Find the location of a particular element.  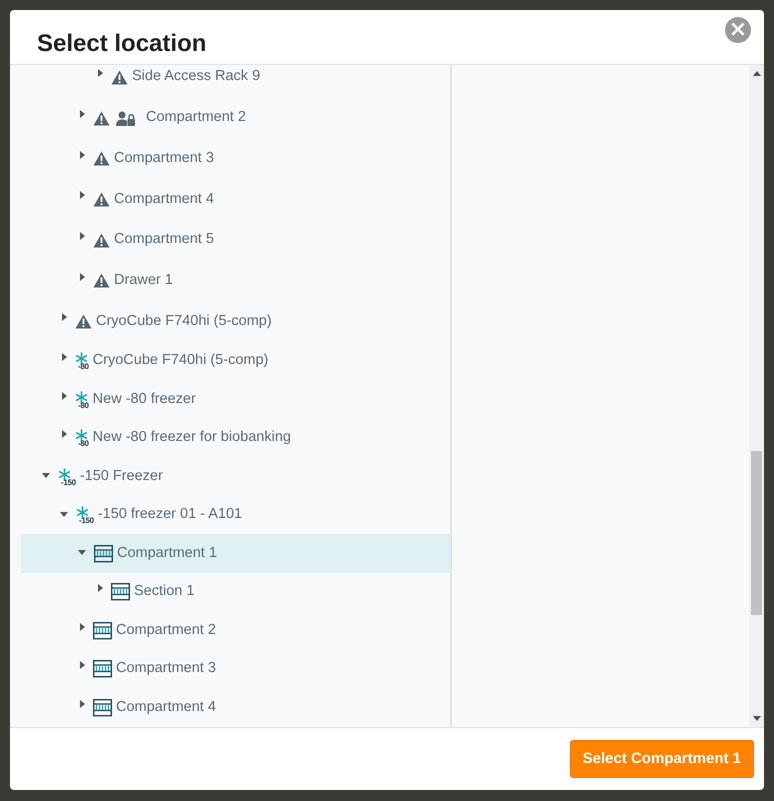

item-label: New -80 freezer for biobanking is located at coordinates (191, 438).